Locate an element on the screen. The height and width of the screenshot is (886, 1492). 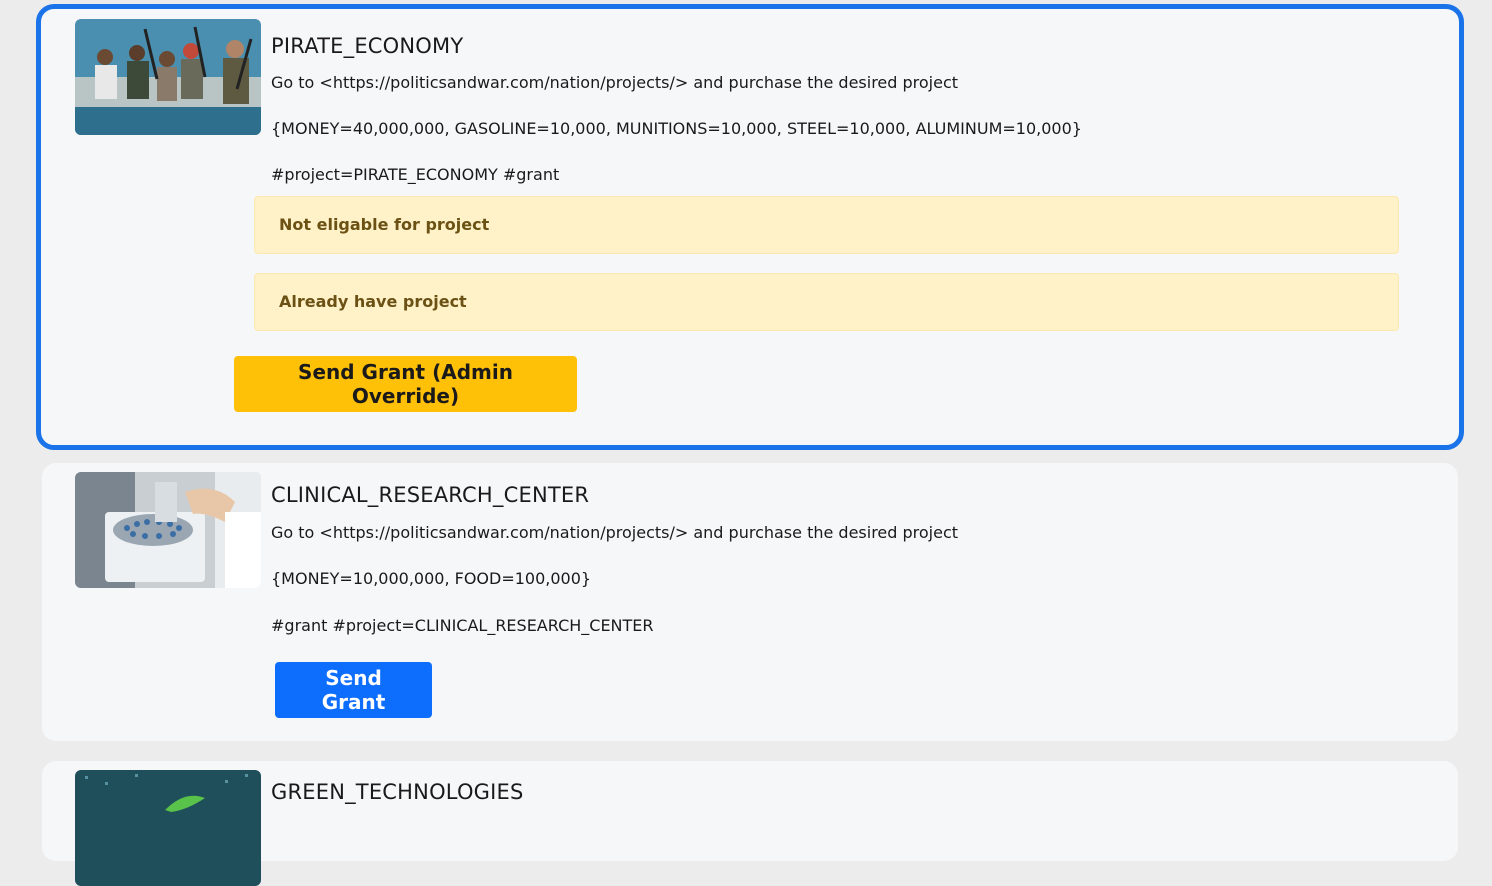
project-title: PIRATE_ECONOMY is located at coordinates (367, 46).